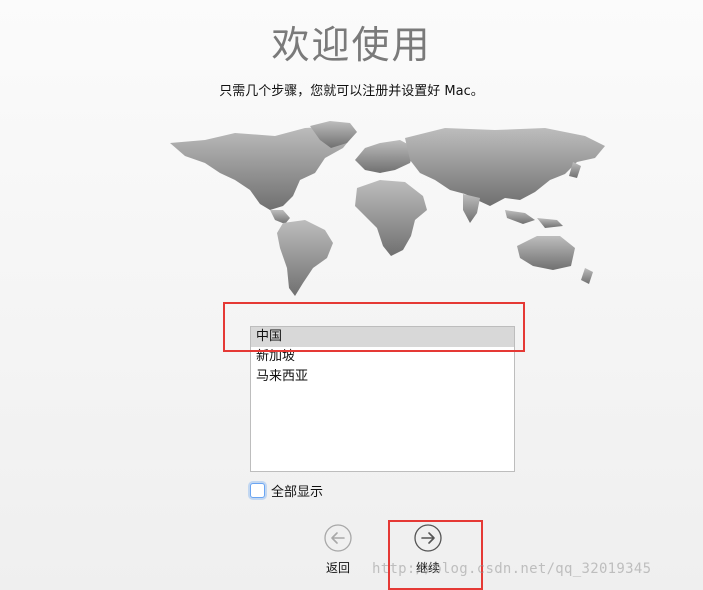 This screenshot has height=590, width=703. What do you see at coordinates (382, 377) in the screenshot?
I see `region-list-item-malaysia: 马来西亚` at bounding box center [382, 377].